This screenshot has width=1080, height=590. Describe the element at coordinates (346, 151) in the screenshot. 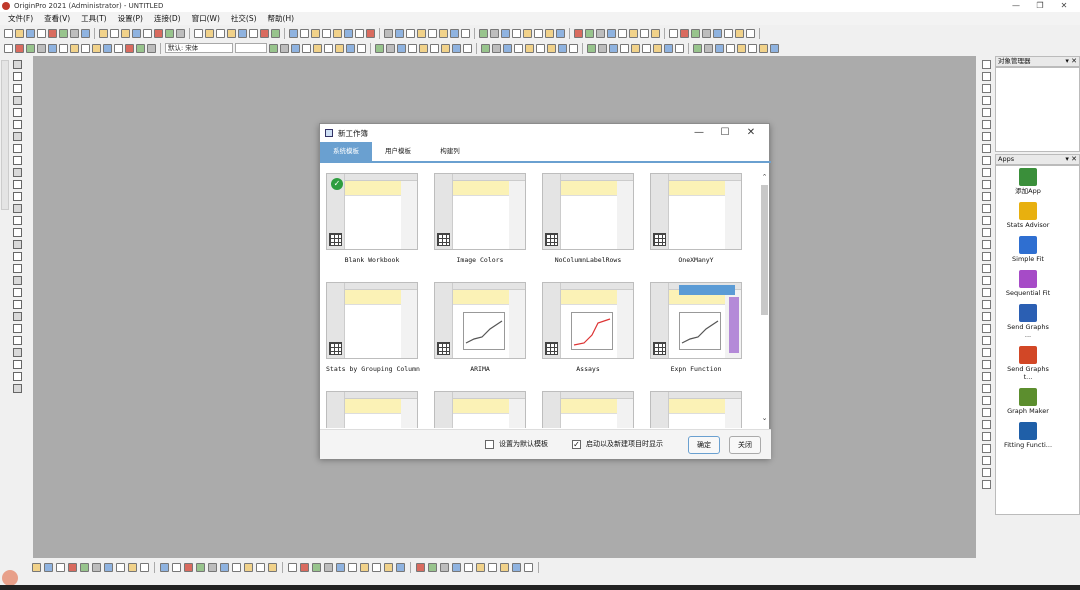

I see `tab-system-templates: 系统模板` at that location.